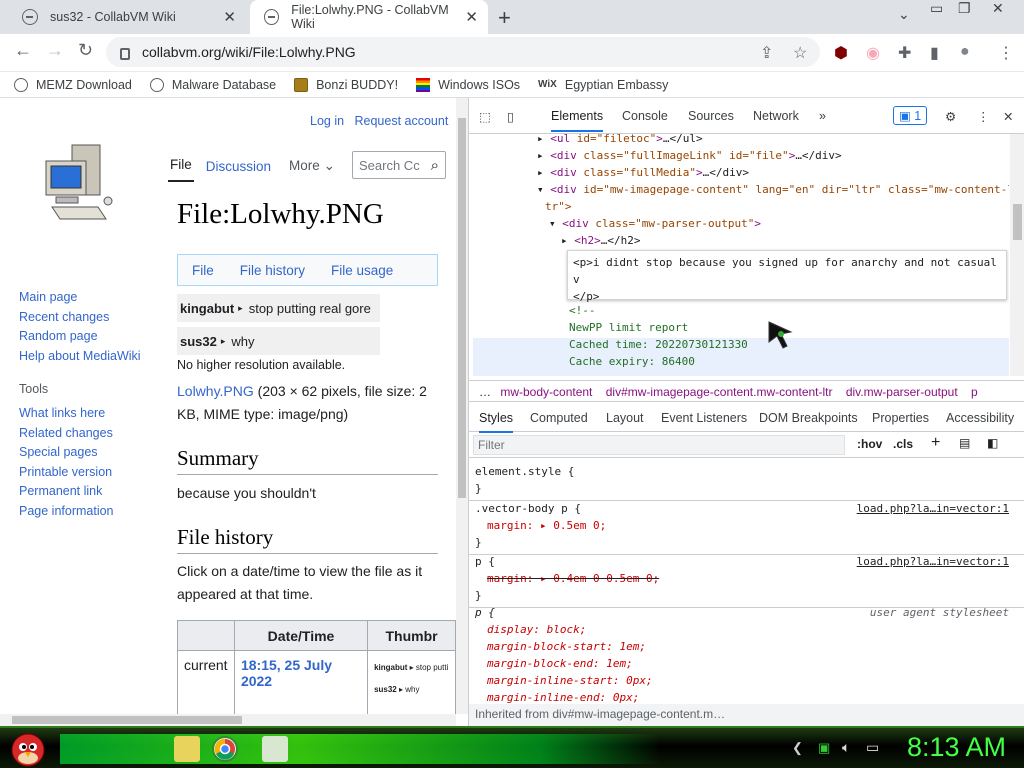 Image resolution: width=1024 pixels, height=768 pixels. Describe the element at coordinates (766, 53) in the screenshot. I see `share-icon: ⇪` at that location.